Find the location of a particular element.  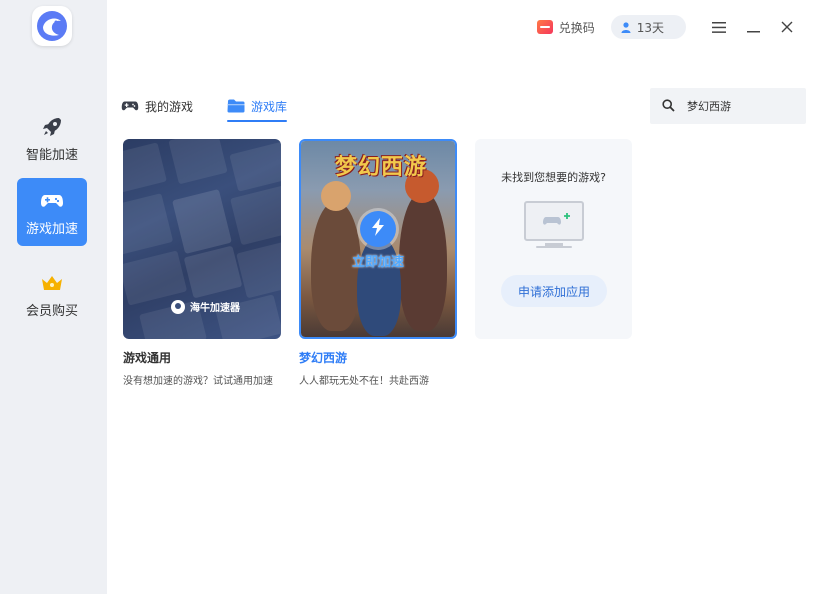

close-button is located at coordinates (787, 27).